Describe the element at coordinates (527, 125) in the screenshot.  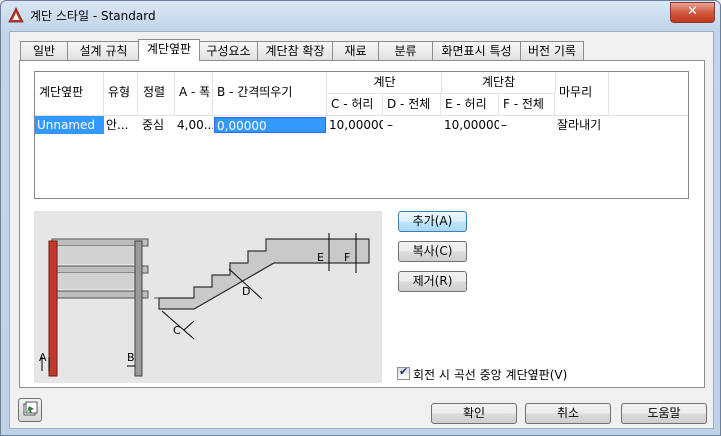
I see `cell-f-total: –` at that location.